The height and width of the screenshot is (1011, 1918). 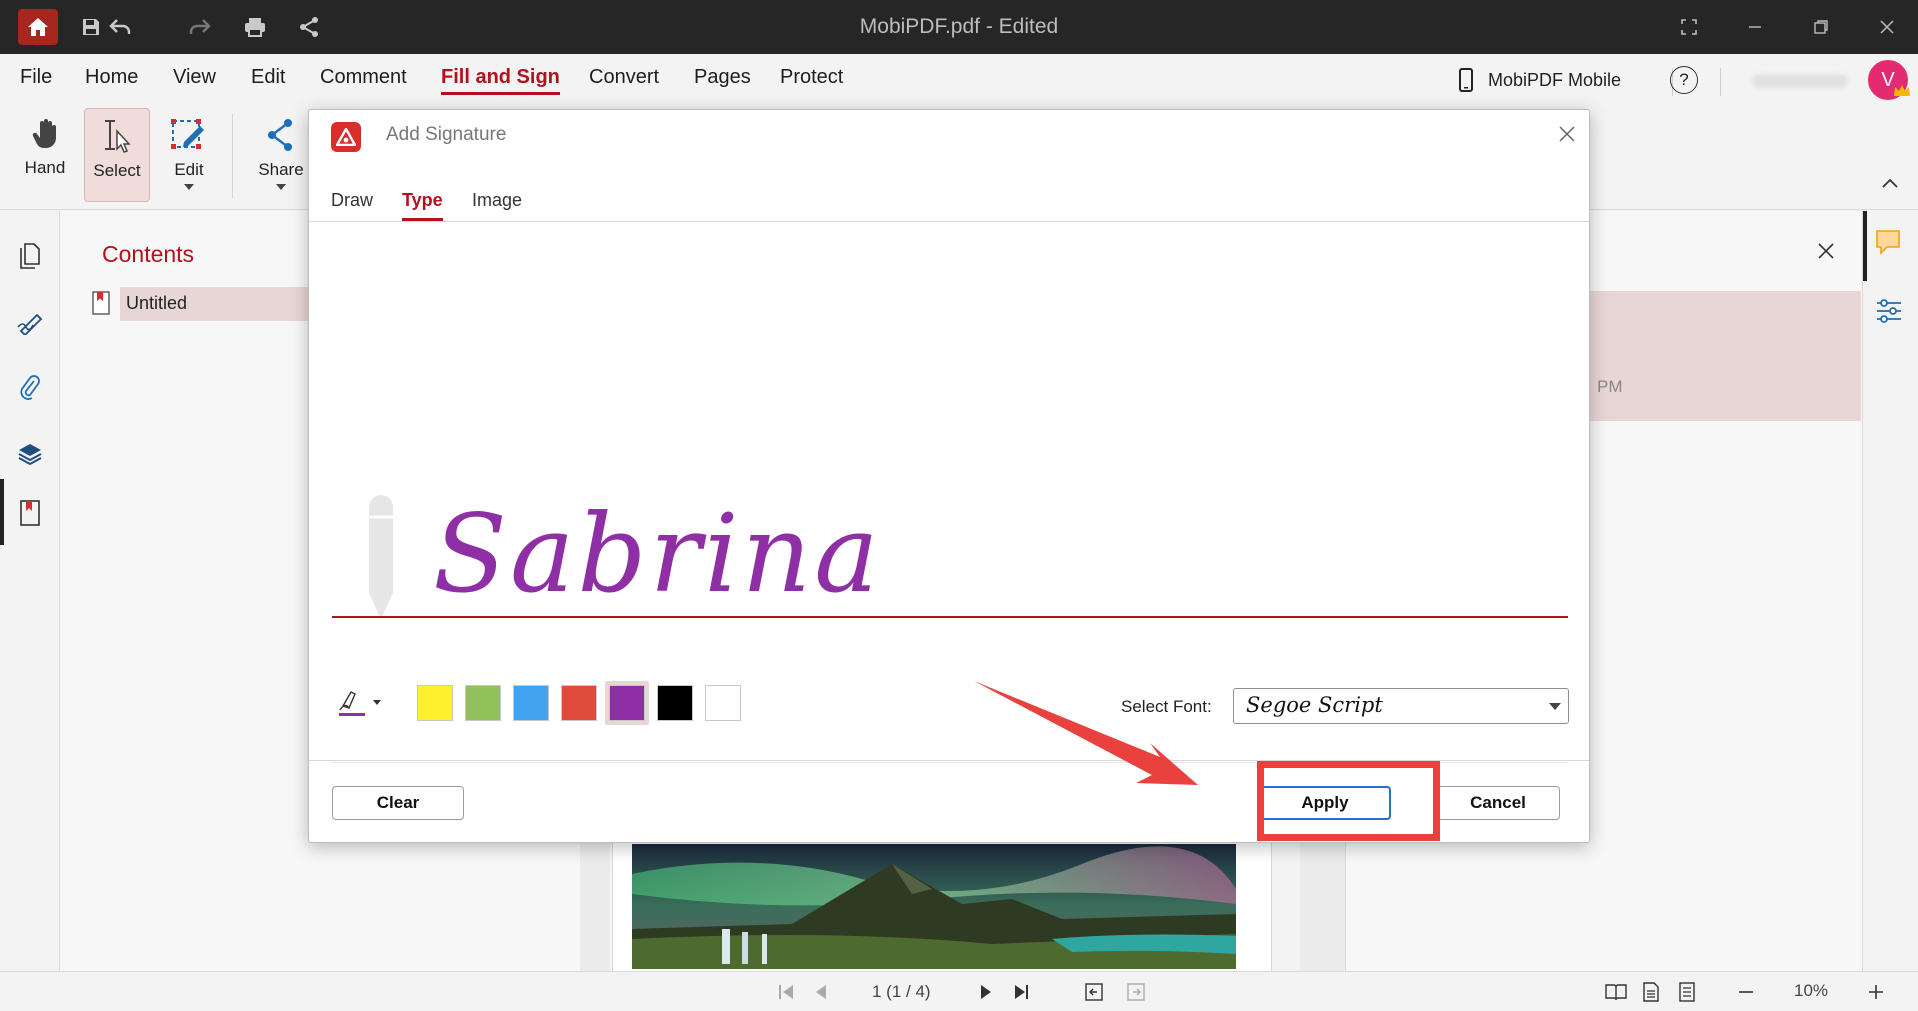 I want to click on zoom-out-icon, so click(x=1746, y=992).